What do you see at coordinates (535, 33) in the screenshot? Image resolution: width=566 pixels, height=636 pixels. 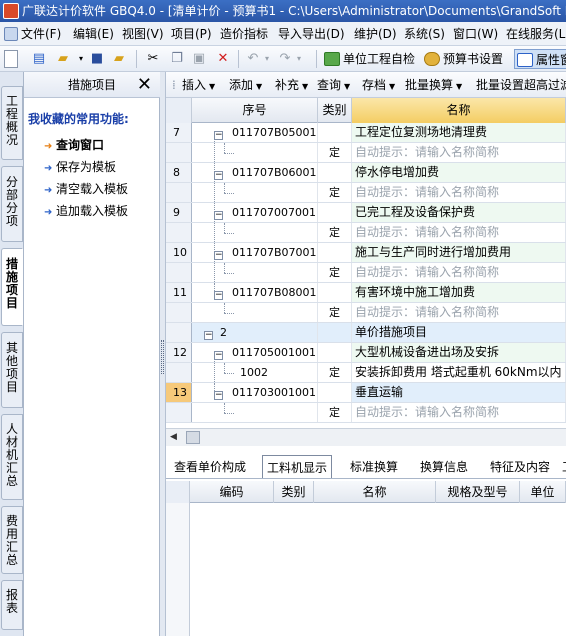 I see `menu-online-service: 在线服务(L` at bounding box center [535, 33].